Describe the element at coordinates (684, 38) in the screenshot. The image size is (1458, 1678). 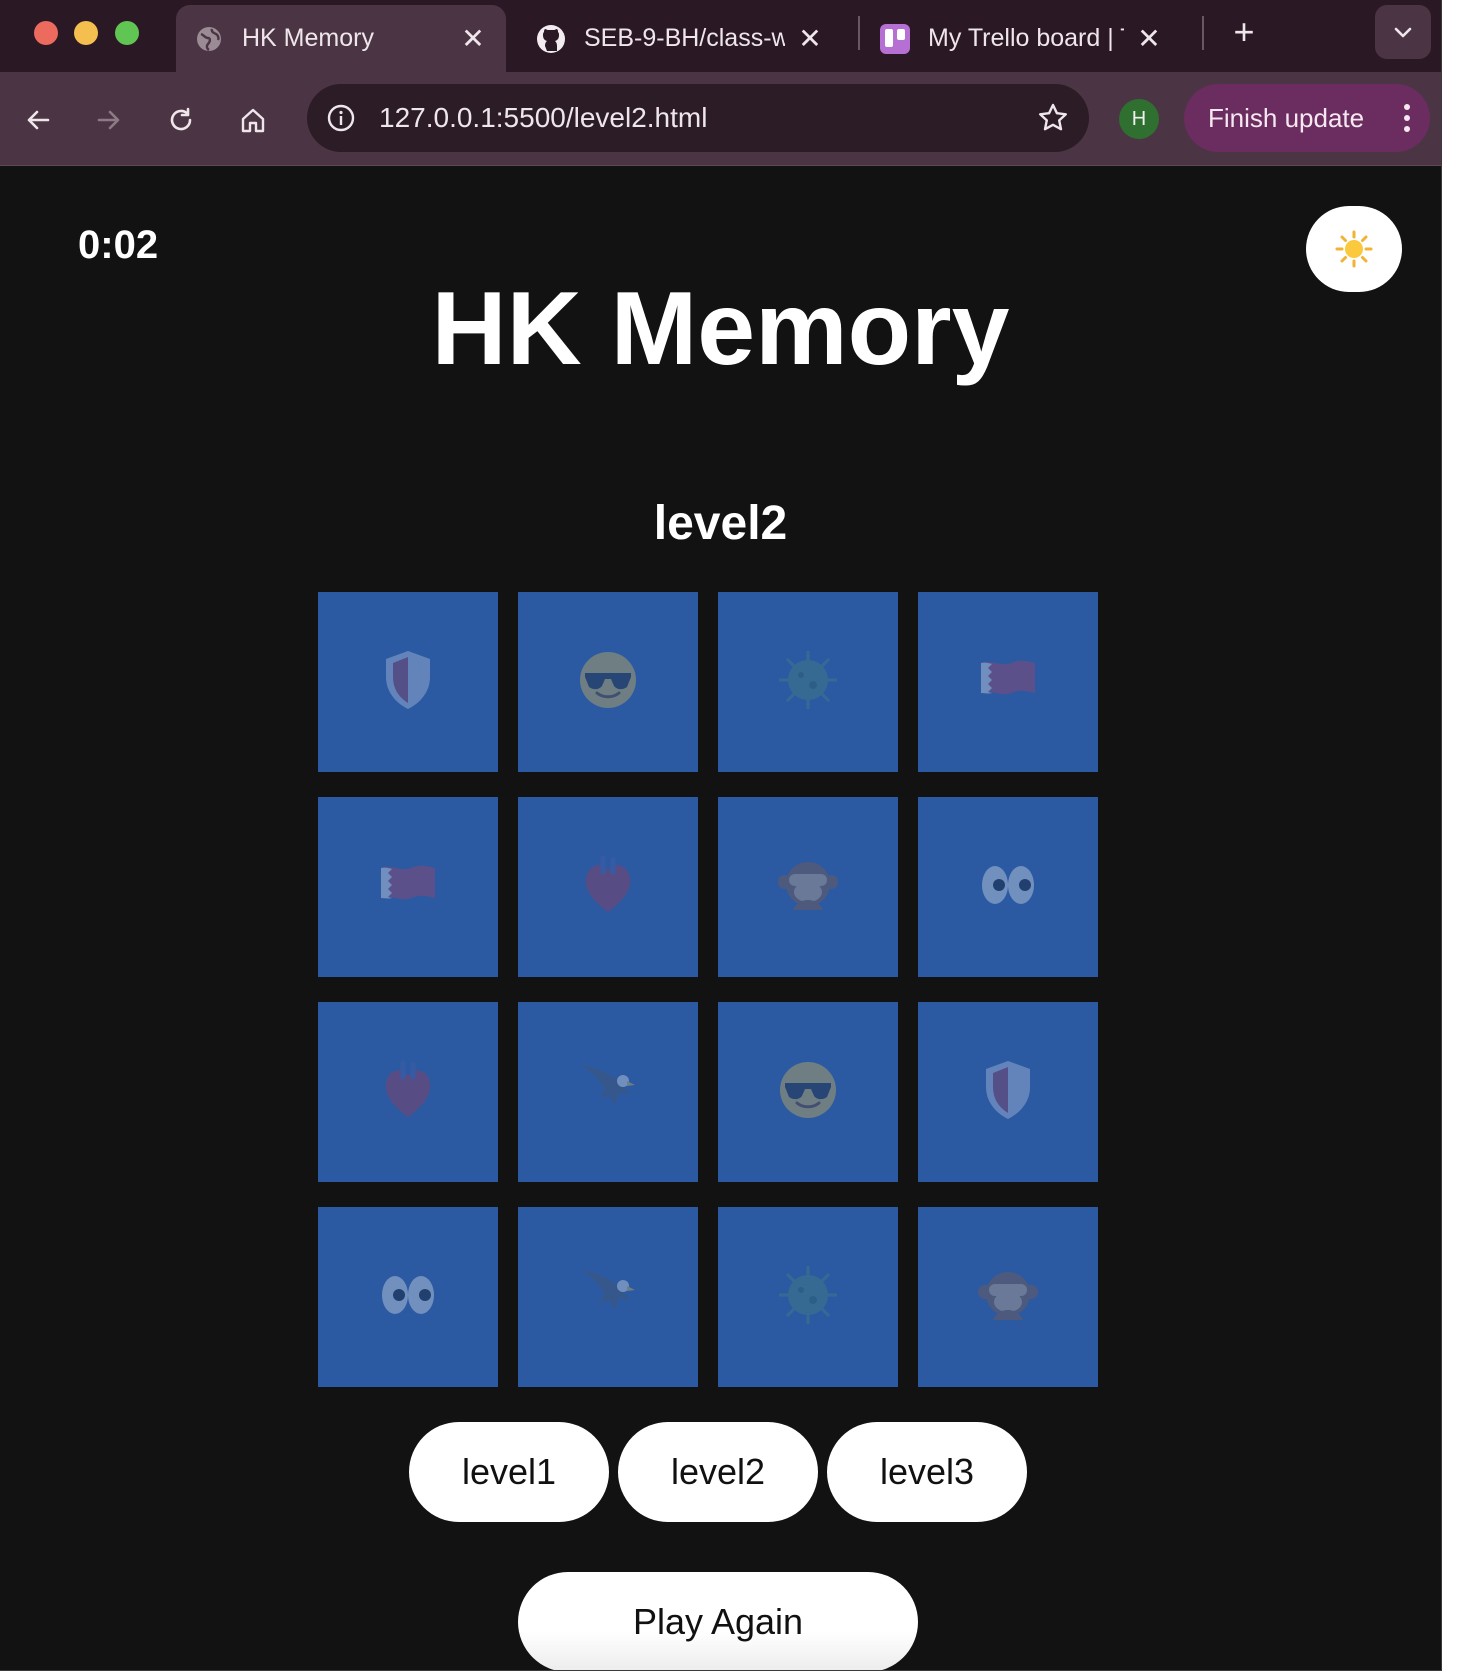
I see `tab-title: SEB-9-BH/class-w` at that location.